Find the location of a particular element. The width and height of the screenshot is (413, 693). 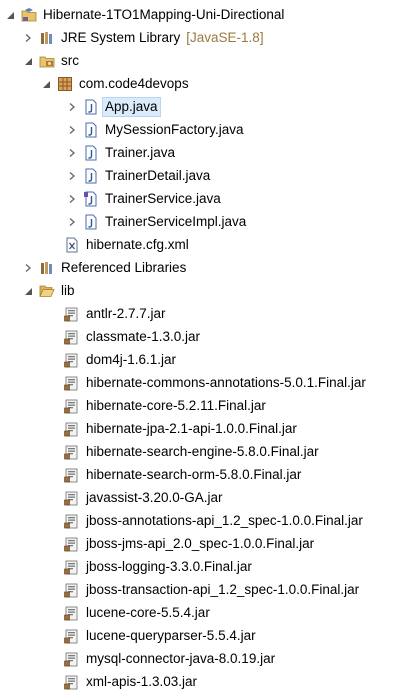

tree-item-jar: lucene-queryparser-5.5.4.jar is located at coordinates (206, 635).